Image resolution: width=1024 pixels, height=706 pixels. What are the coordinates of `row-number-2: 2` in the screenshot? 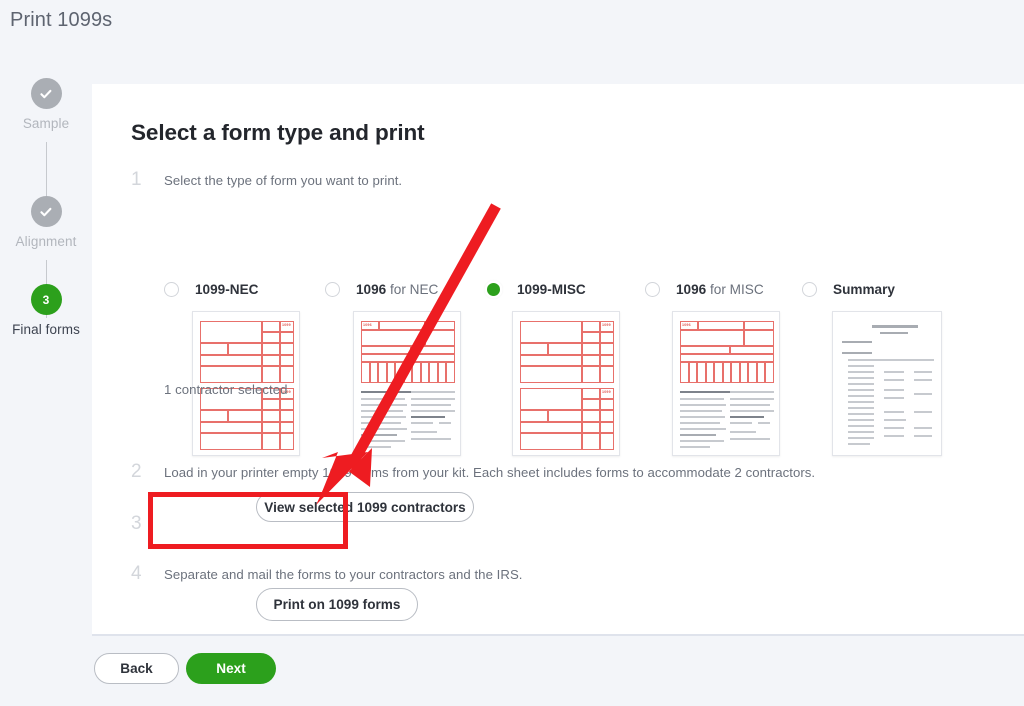 It's located at (136, 471).